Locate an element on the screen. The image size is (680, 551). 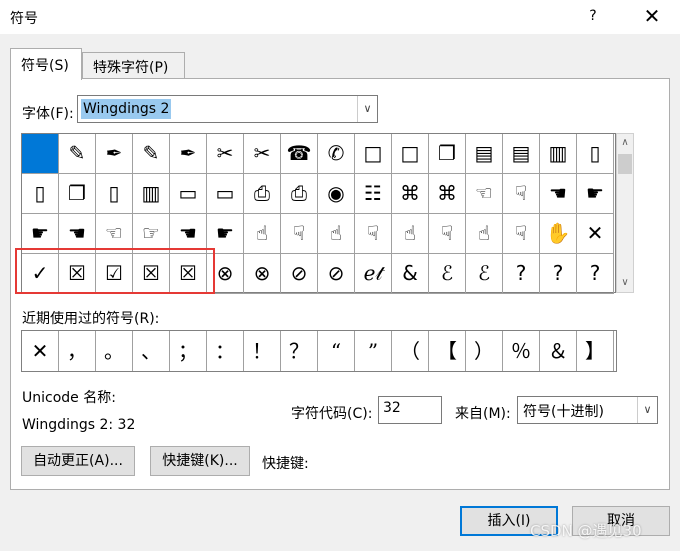
symbol-cell: ✋ is located at coordinates (558, 234).